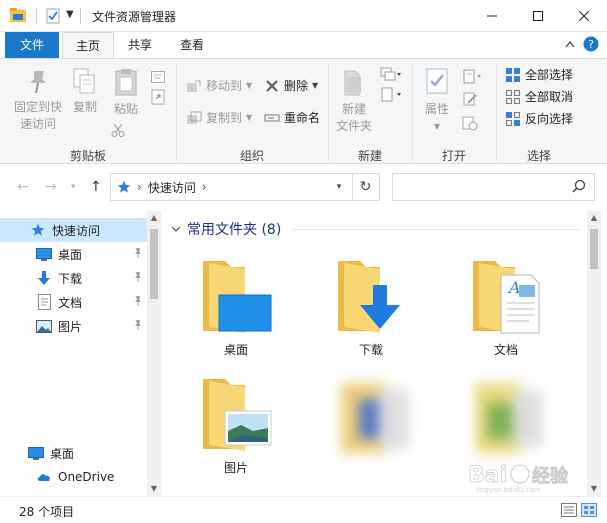 The image size is (607, 523). Describe the element at coordinates (591, 44) in the screenshot. I see `help-icon: ?` at that location.